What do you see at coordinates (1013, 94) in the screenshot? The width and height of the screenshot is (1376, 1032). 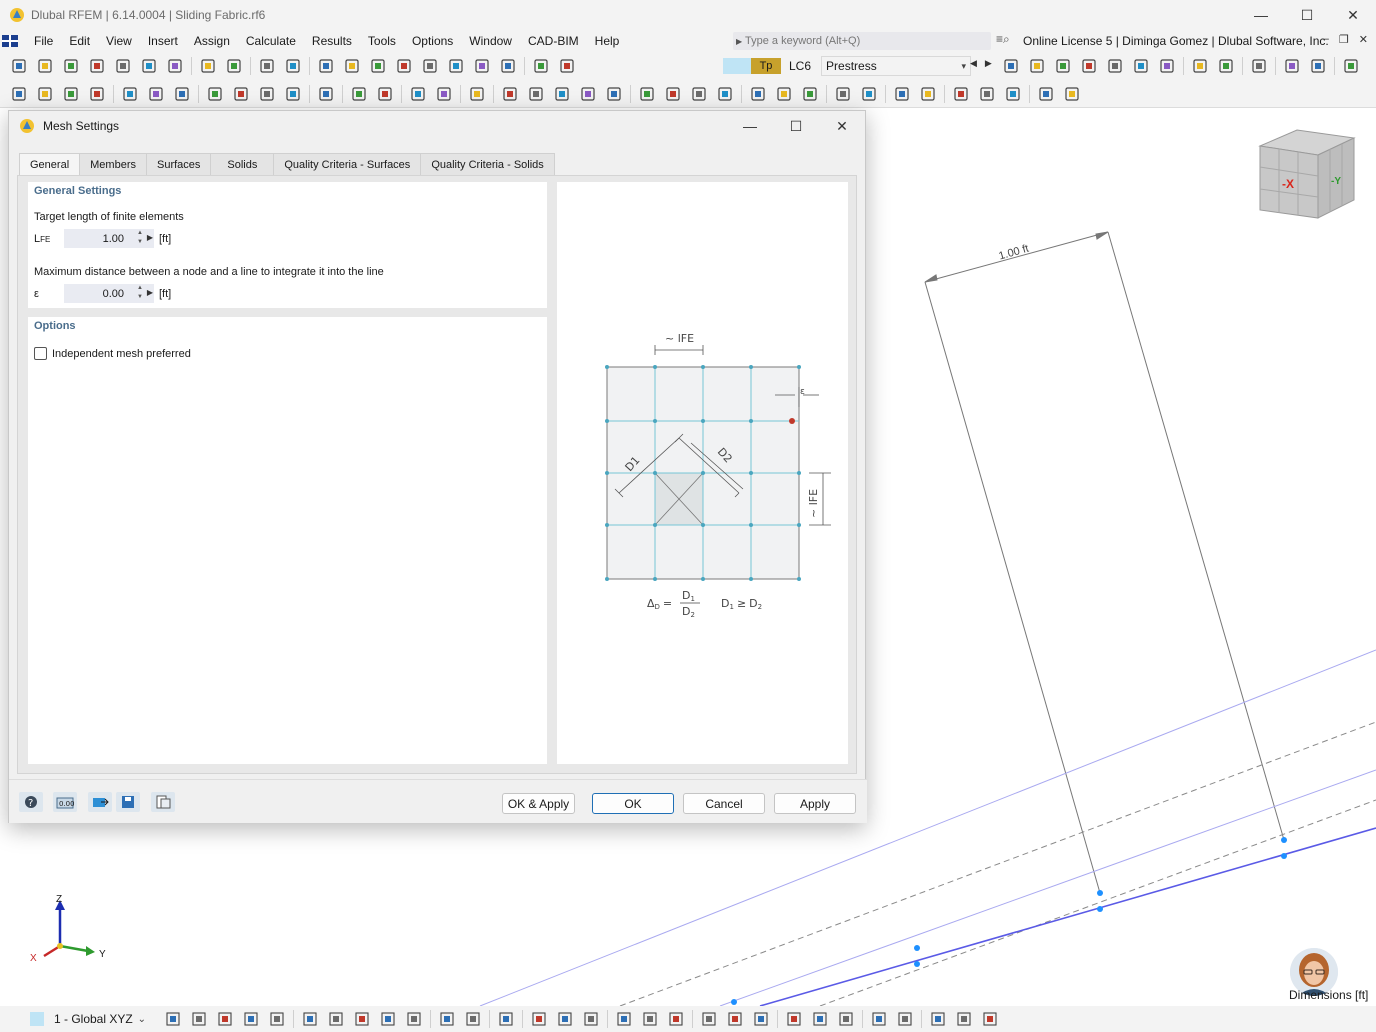 I see `perspective-icon` at bounding box center [1013, 94].